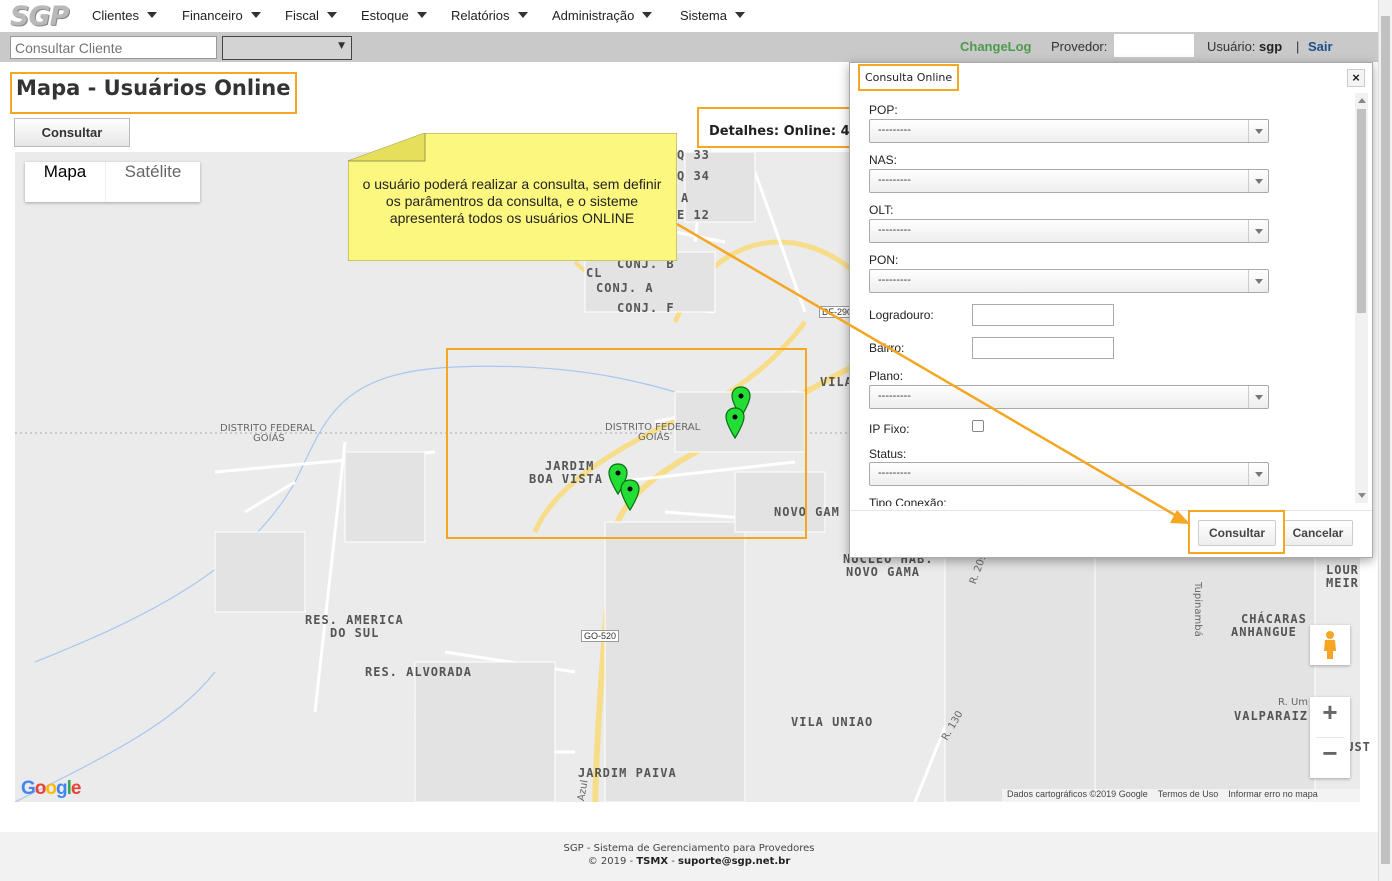  I want to click on field-label: Logradouro:, so click(901, 315).